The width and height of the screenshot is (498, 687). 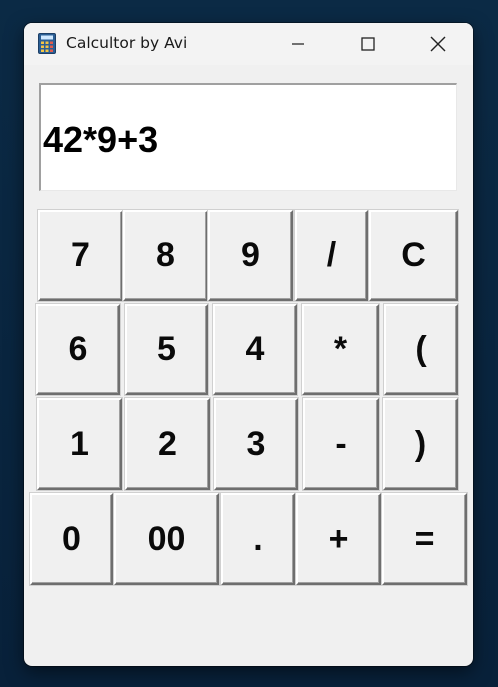 I want to click on key-minus: -, so click(x=341, y=444).